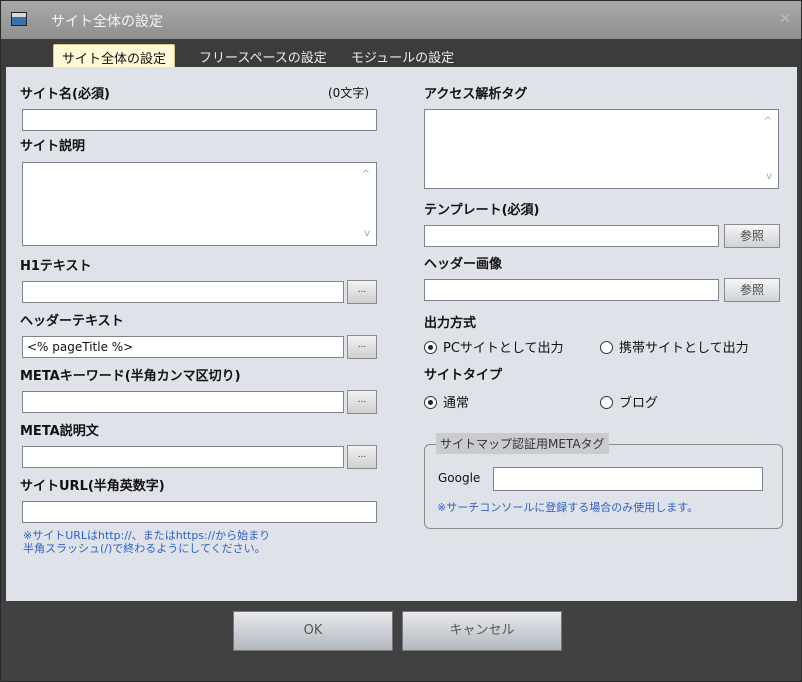 The image size is (802, 682). Describe the element at coordinates (183, 347) in the screenshot. I see `header-text-input` at that location.